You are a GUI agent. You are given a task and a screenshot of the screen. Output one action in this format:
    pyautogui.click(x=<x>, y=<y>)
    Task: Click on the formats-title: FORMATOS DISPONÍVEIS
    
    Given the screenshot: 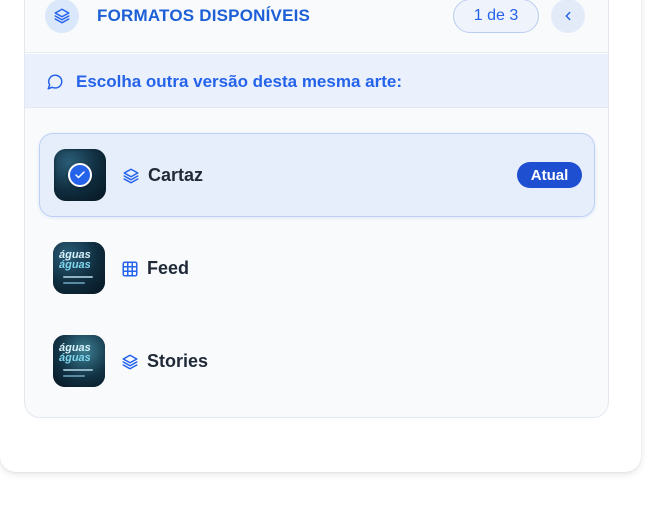 What is the action you would take?
    pyautogui.click(x=204, y=15)
    